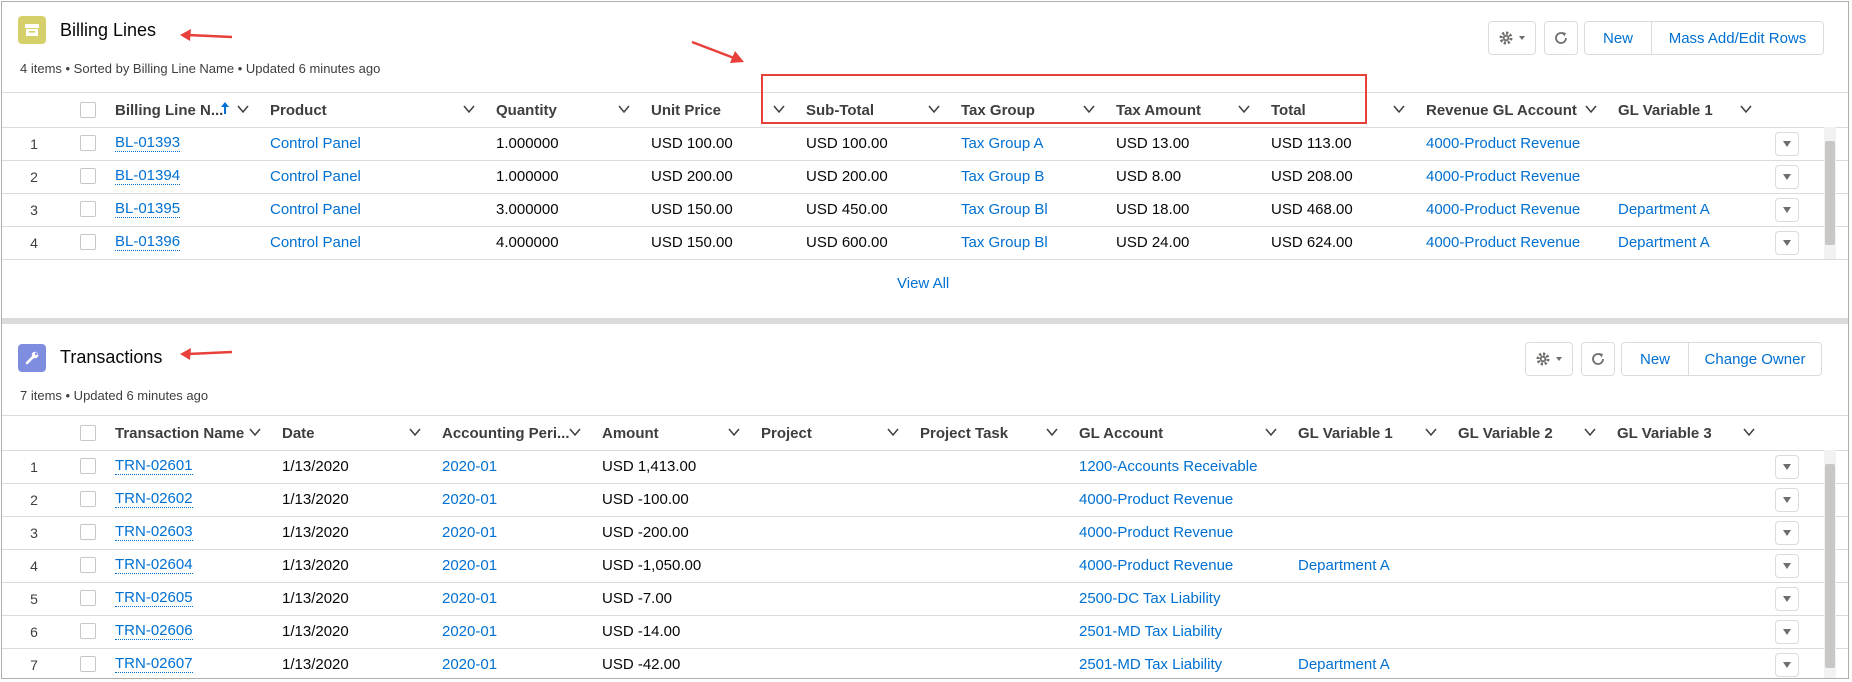 The width and height of the screenshot is (1852, 682). I want to click on mass-add-edit-rows-button: Mass Add/Edit Rows, so click(1738, 38).